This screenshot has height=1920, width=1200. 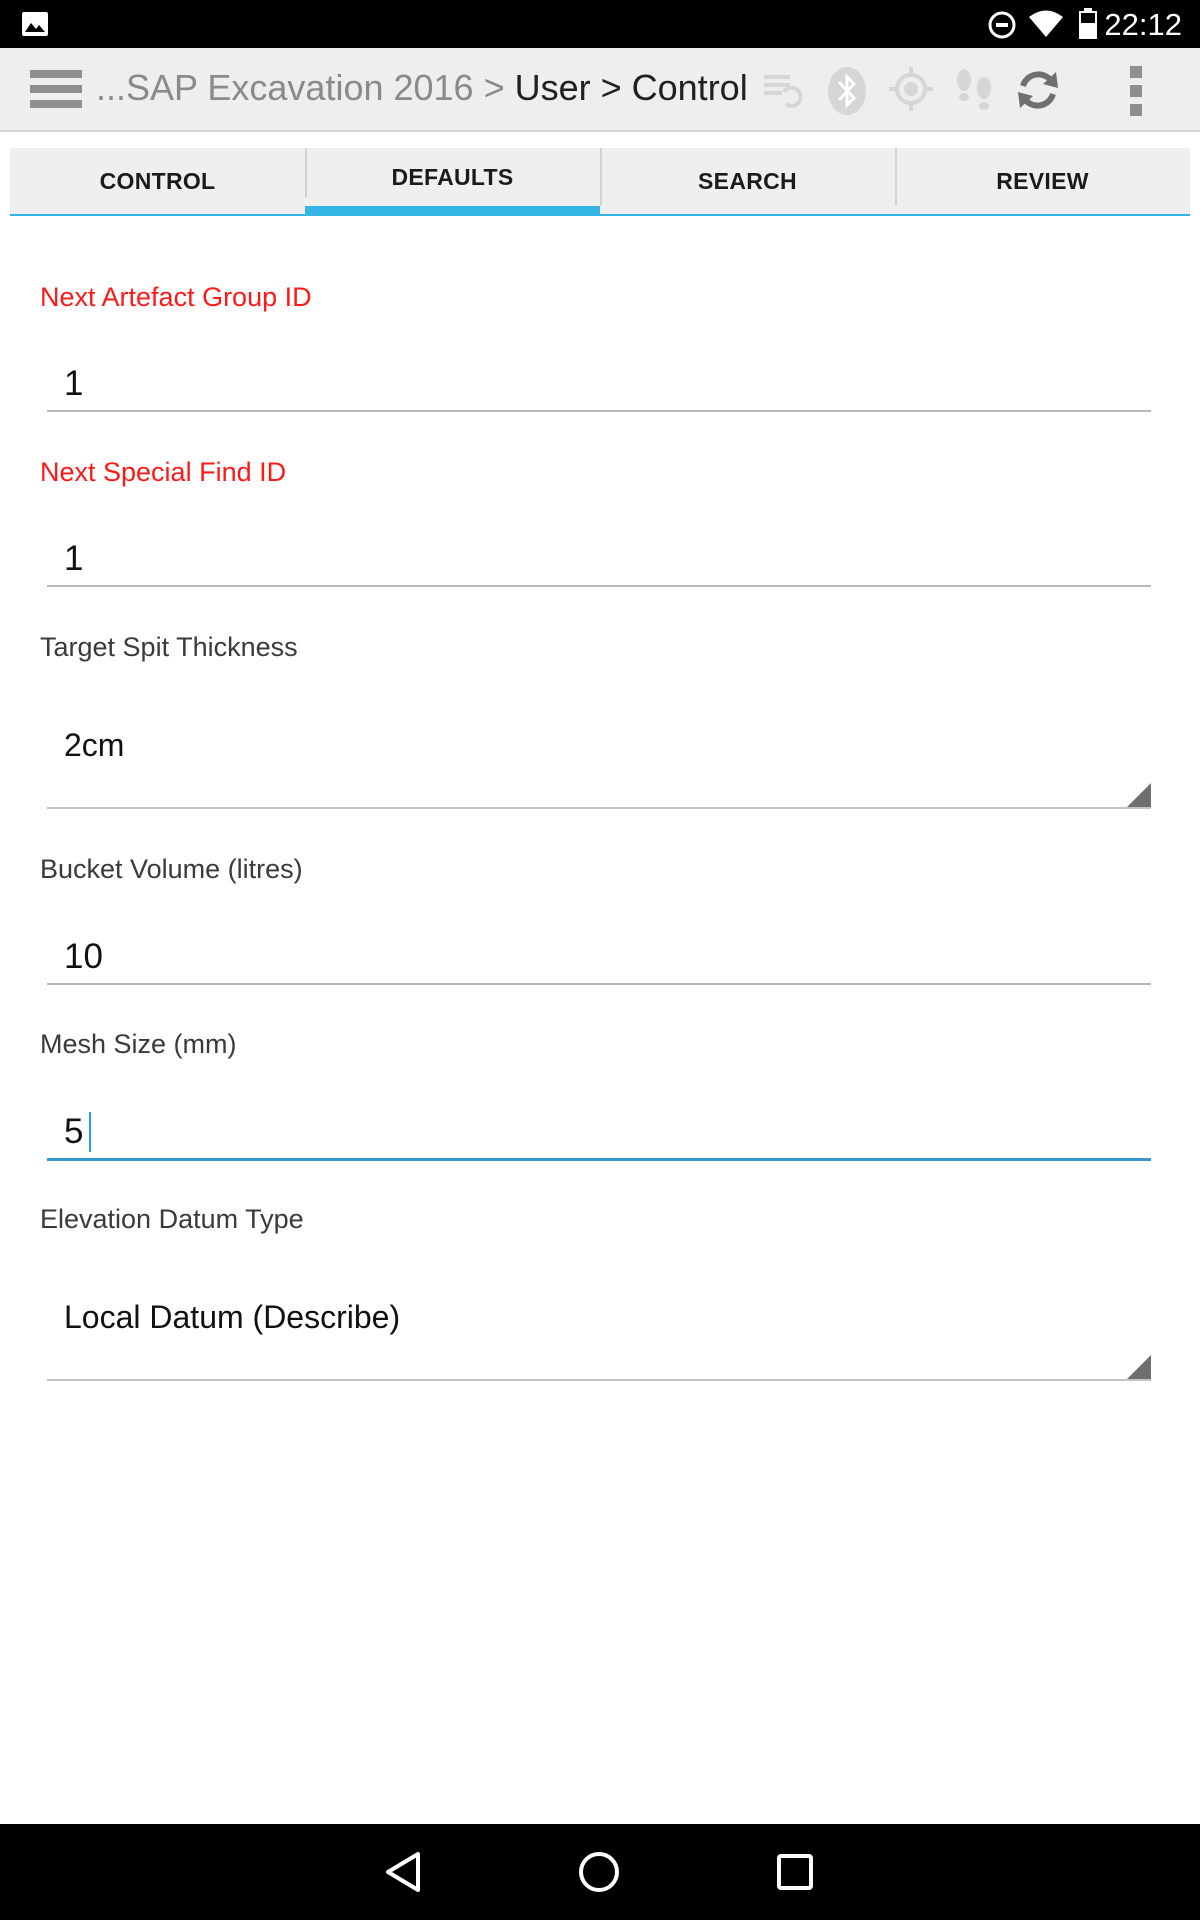 What do you see at coordinates (747, 182) in the screenshot?
I see `tab-search: SEARCH` at bounding box center [747, 182].